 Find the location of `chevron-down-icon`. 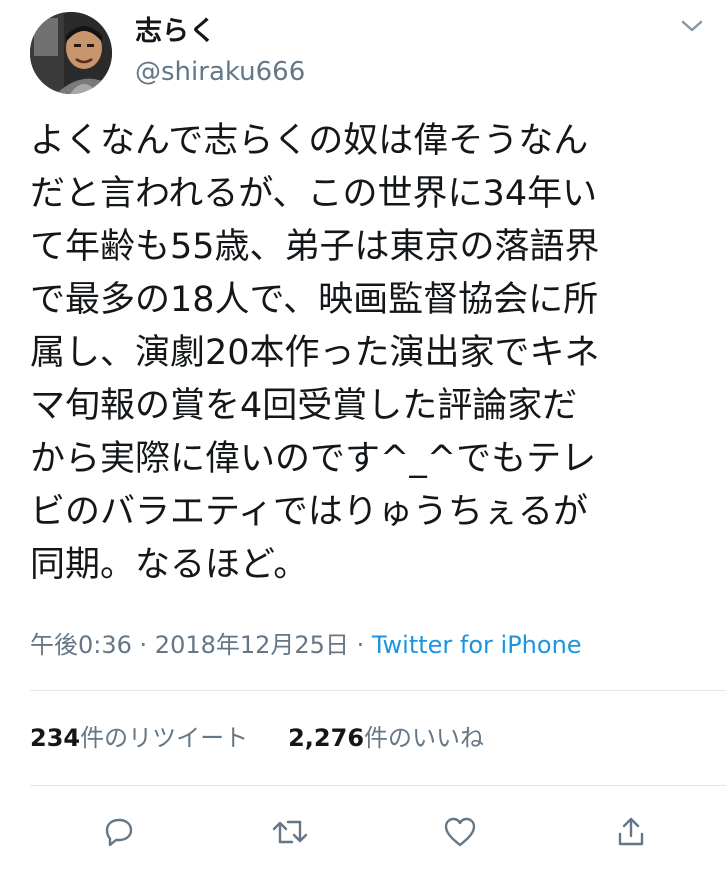

chevron-down-icon is located at coordinates (692, 26).